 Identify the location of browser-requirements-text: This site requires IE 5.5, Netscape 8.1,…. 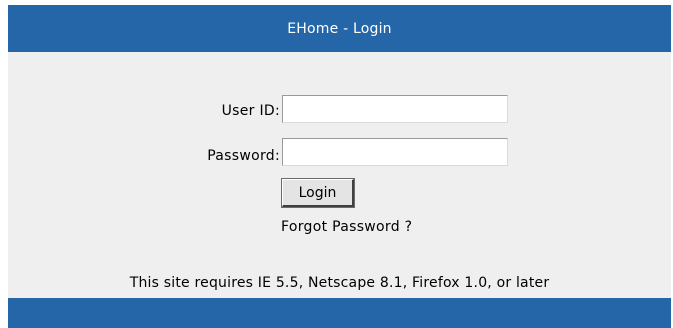
(339, 283).